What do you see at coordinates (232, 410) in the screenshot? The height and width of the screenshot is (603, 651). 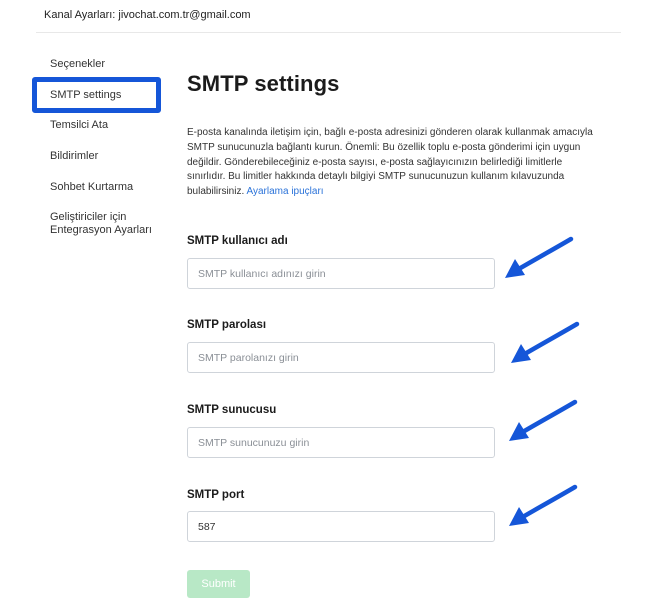 I see `smtp-server-label: SMTP sunucusu` at bounding box center [232, 410].